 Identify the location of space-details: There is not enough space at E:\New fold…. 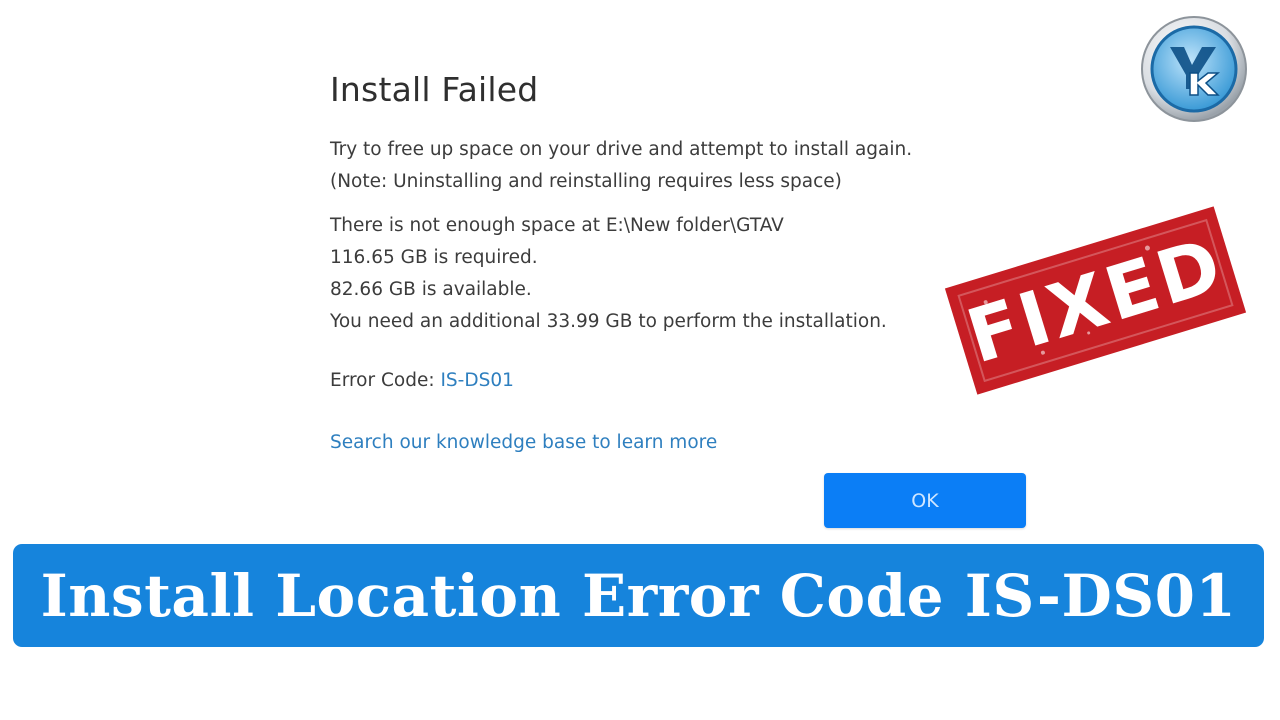
(608, 274).